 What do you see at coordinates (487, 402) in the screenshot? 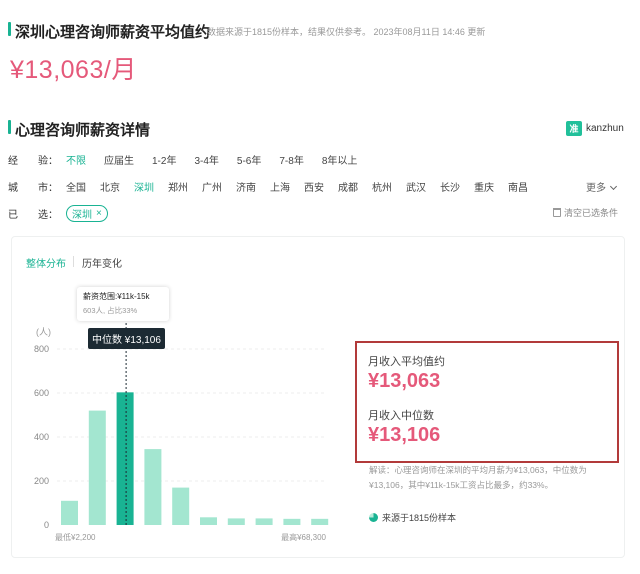
I see `salary-summary-box: 月收入平均值约 ¥13,063 月收入中位数 ¥13,106` at bounding box center [487, 402].